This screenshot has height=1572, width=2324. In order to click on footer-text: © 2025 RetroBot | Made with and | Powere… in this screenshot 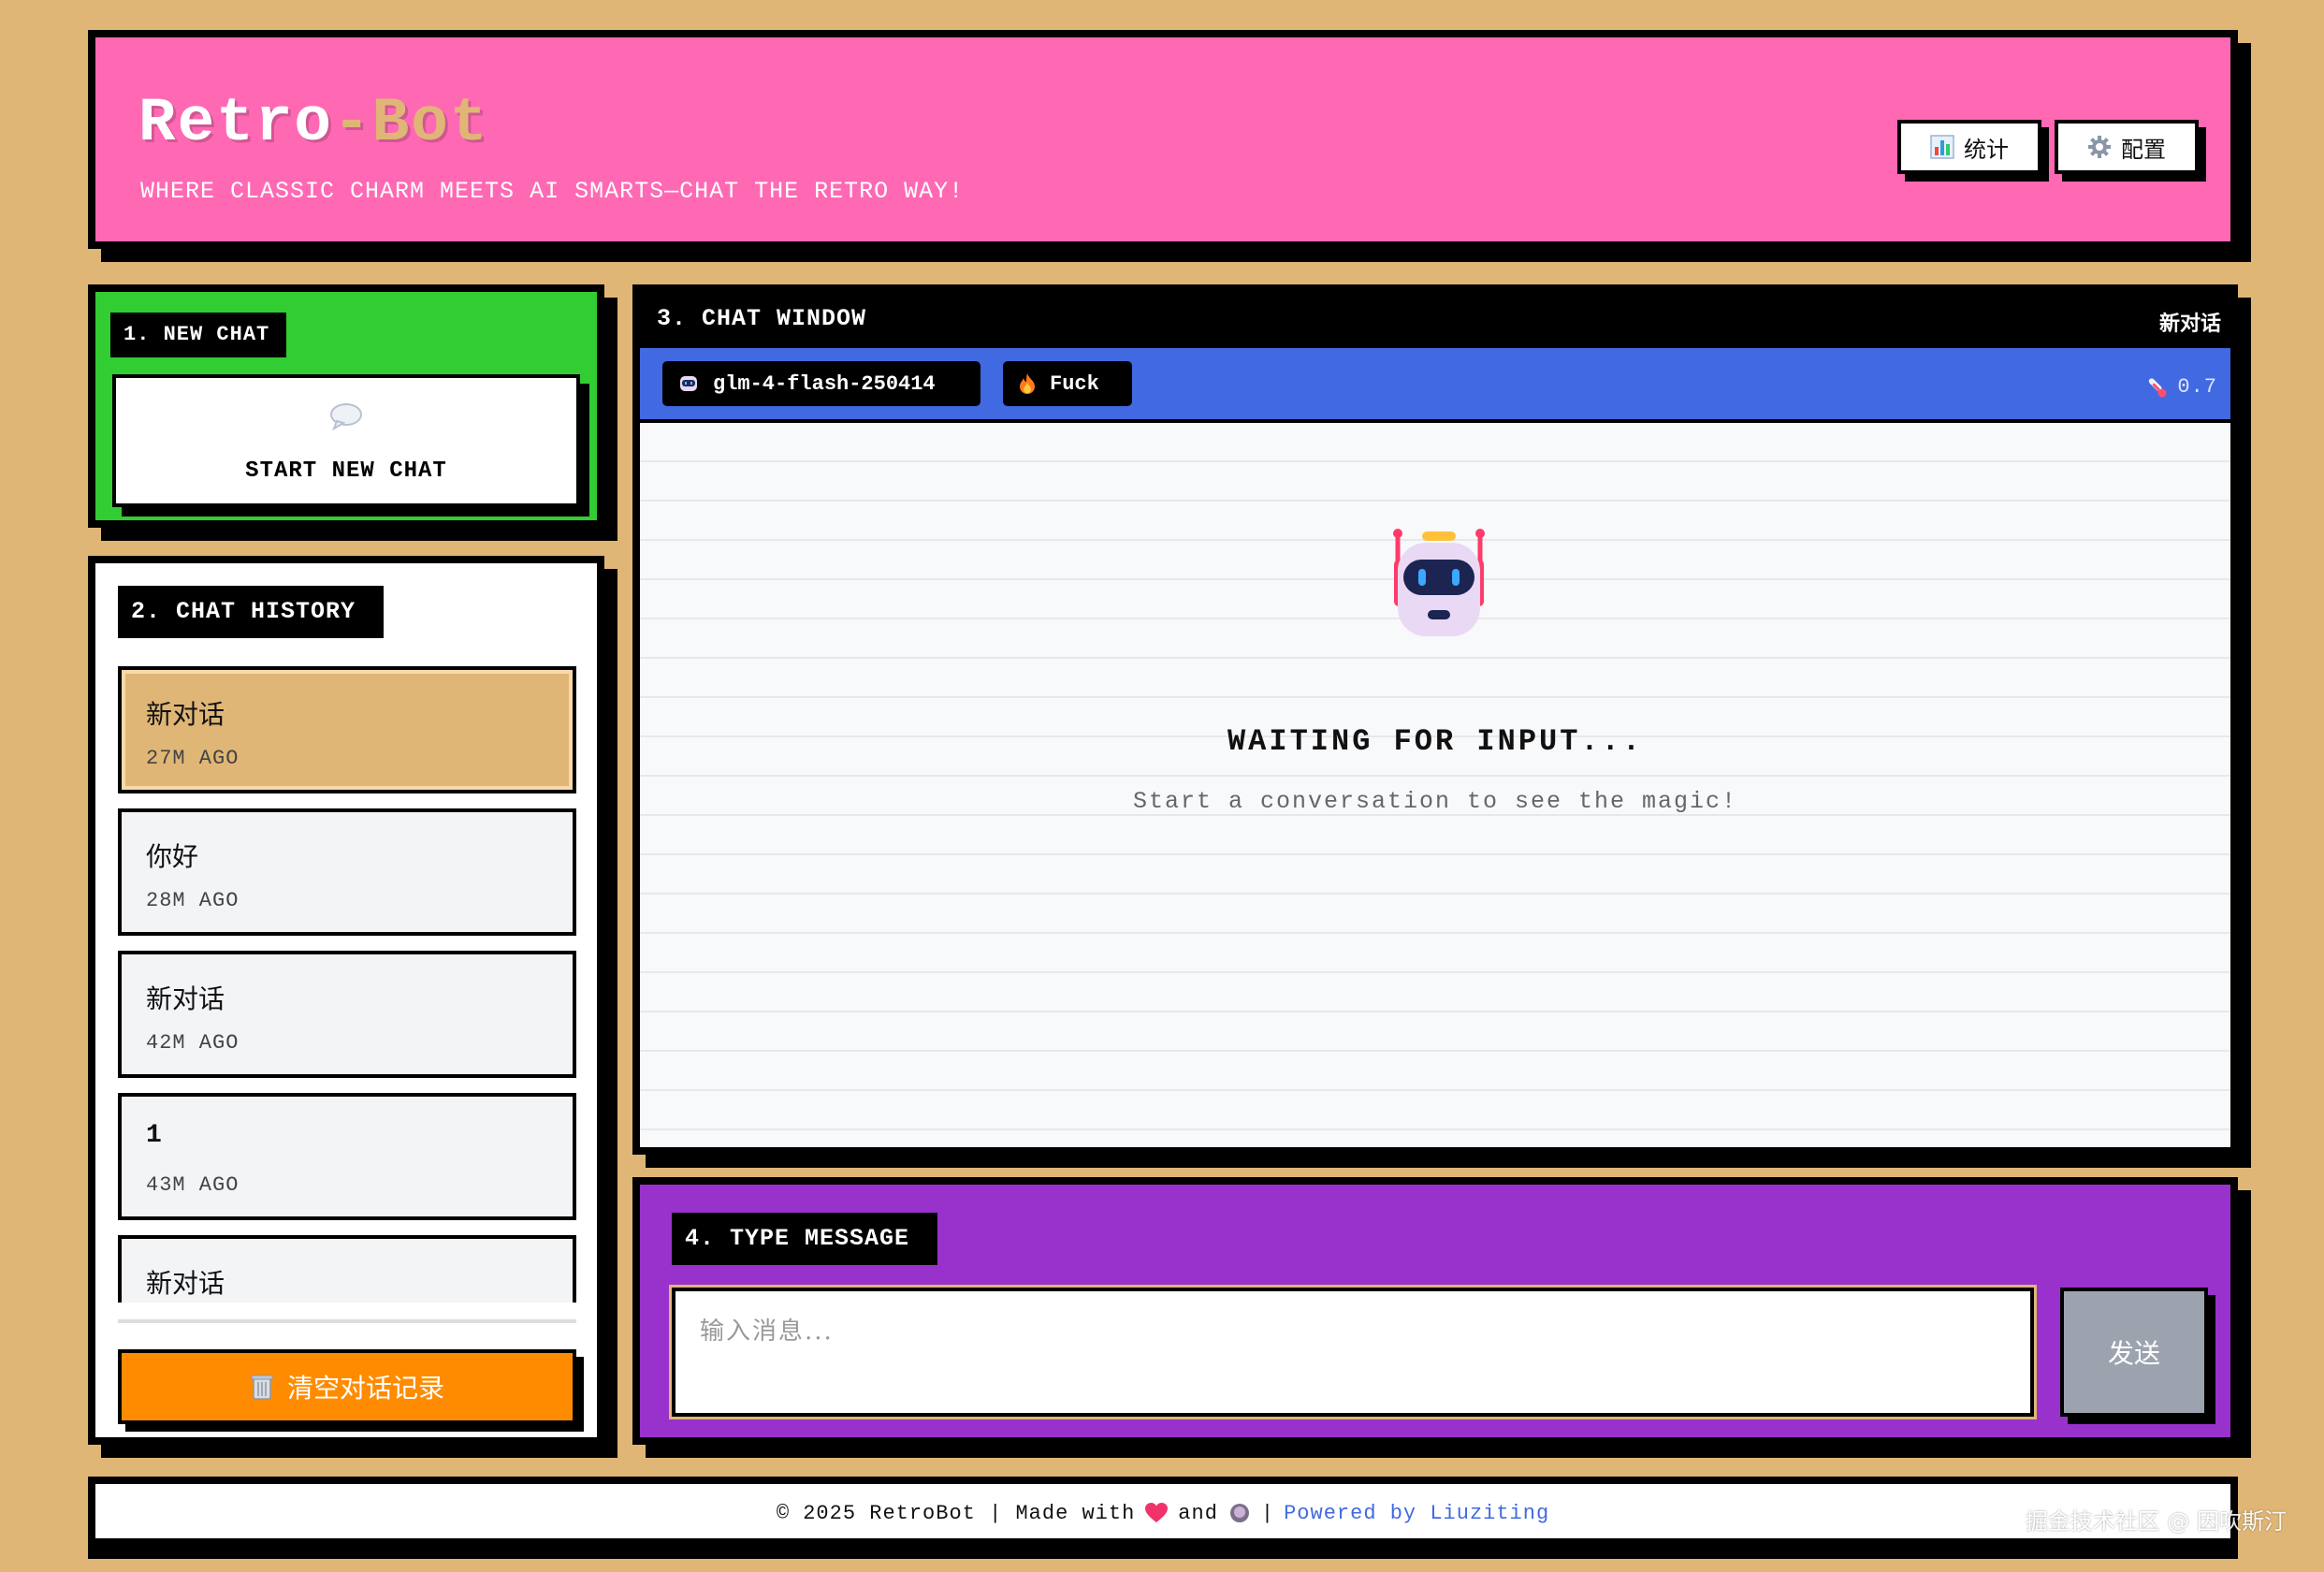, I will do `click(1163, 1513)`.